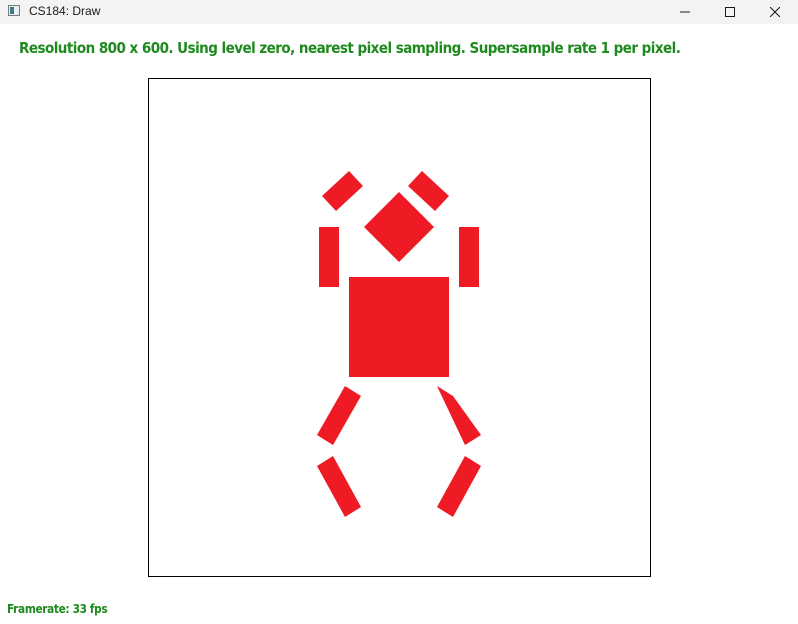 The width and height of the screenshot is (798, 624). Describe the element at coordinates (399, 227) in the screenshot. I see `head` at that location.